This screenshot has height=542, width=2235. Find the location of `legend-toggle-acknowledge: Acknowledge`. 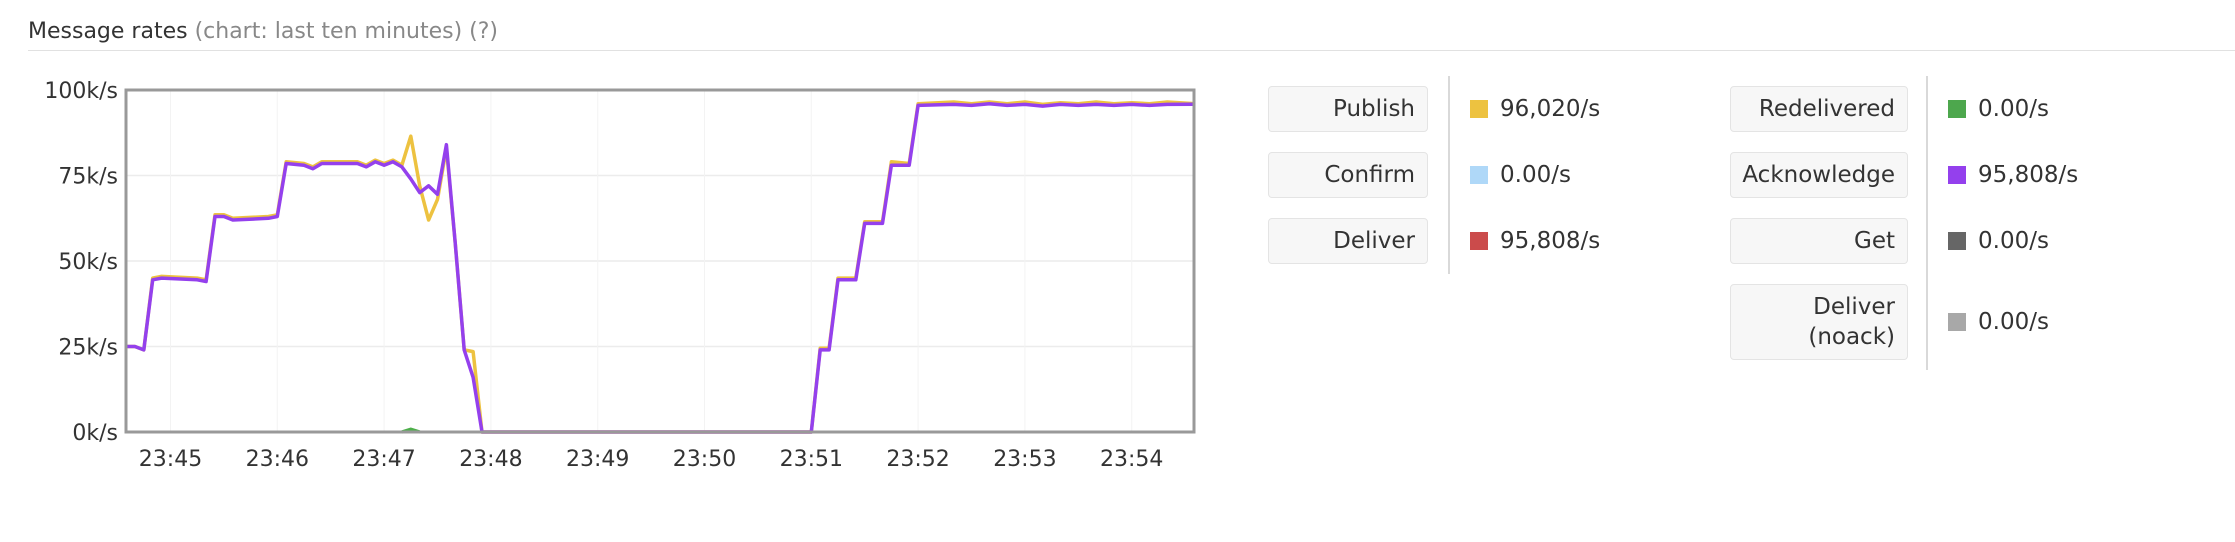

legend-toggle-acknowledge: Acknowledge is located at coordinates (1819, 175).